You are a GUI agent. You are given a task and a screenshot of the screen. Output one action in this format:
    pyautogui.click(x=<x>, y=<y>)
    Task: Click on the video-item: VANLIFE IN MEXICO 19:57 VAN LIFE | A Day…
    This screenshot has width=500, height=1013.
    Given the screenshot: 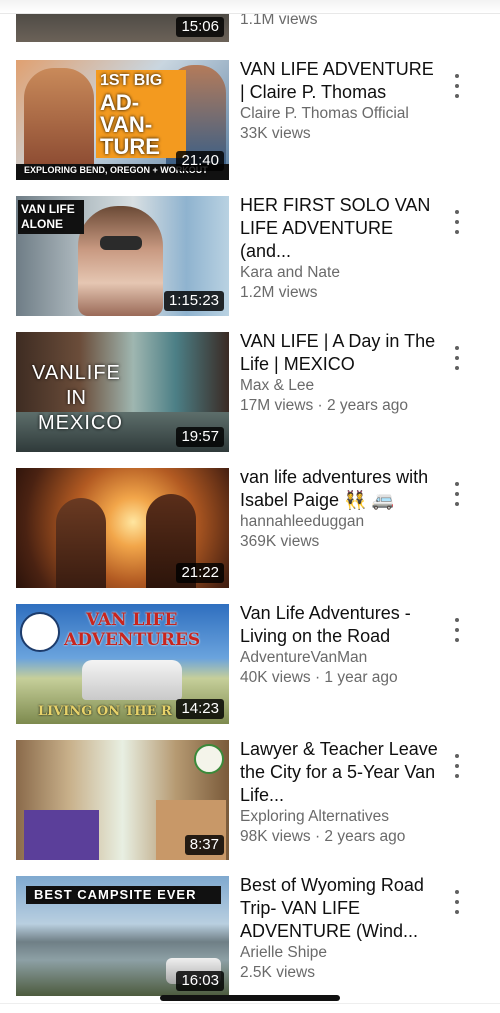 What is the action you would take?
    pyautogui.click(x=250, y=393)
    